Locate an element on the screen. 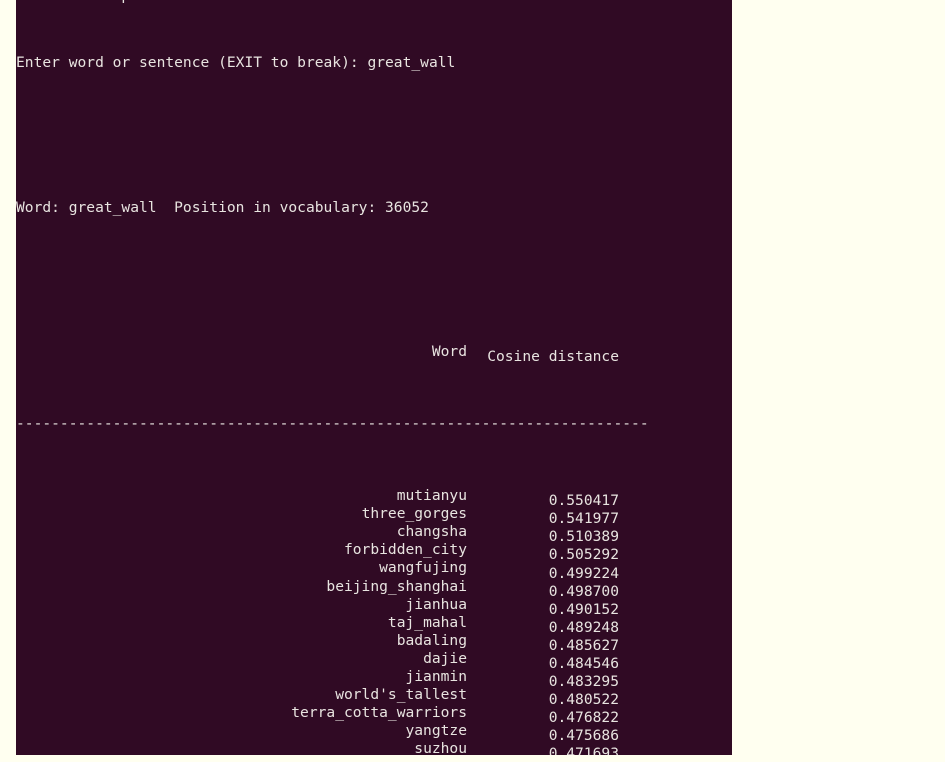  table-row: world's_tallest 0.480522 is located at coordinates (374, 696).